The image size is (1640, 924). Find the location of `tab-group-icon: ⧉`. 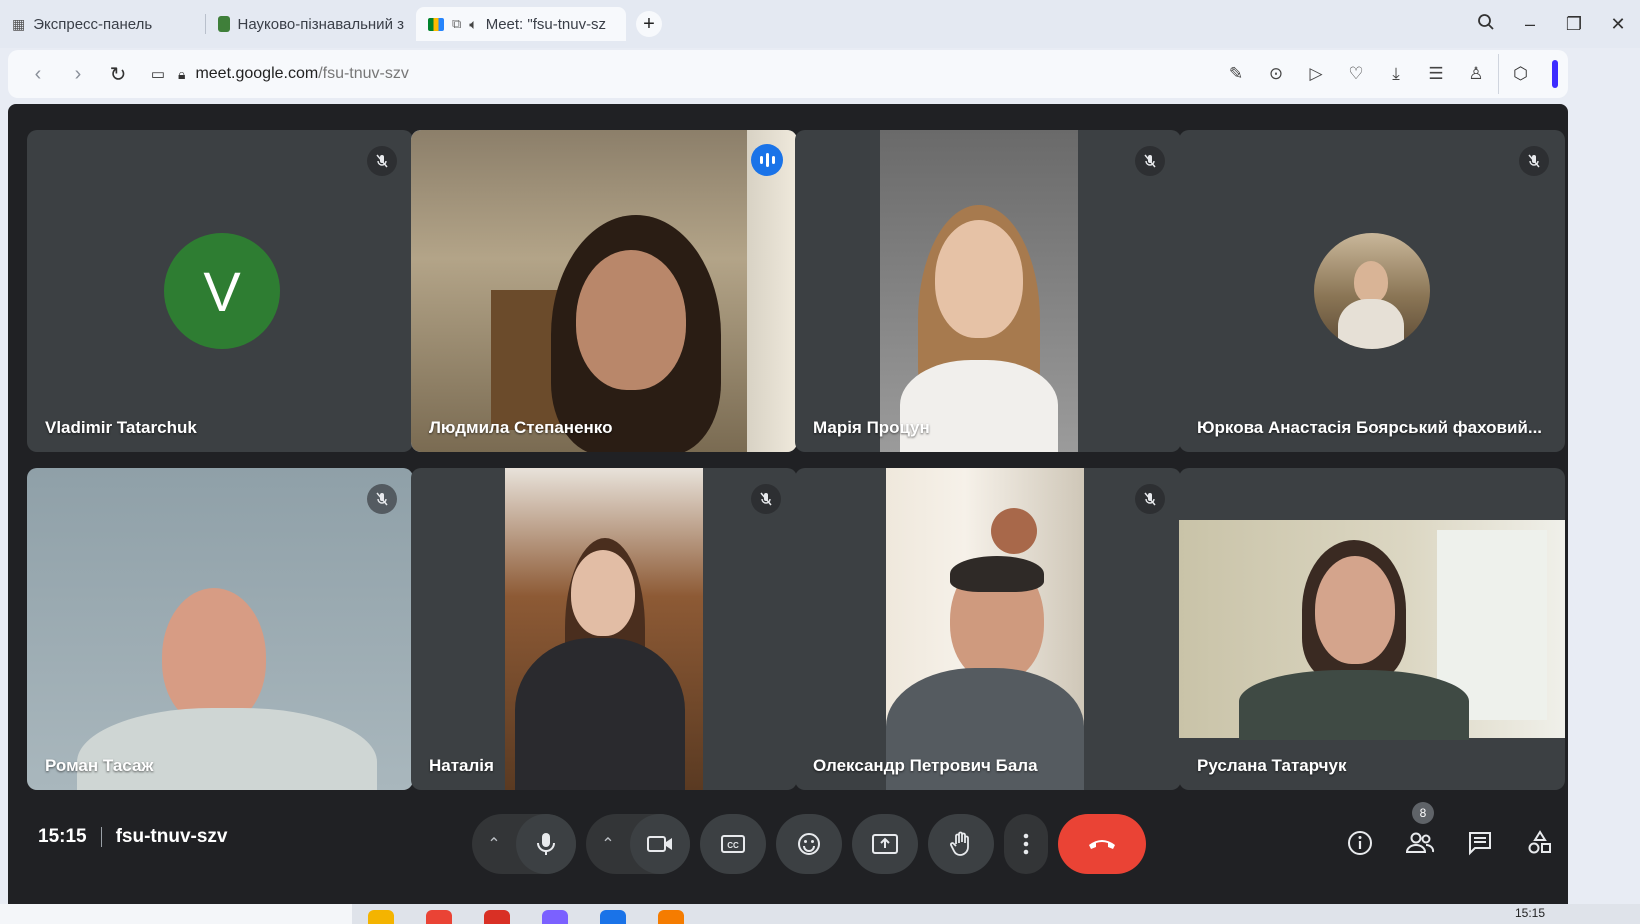

tab-group-icon: ⧉ is located at coordinates (457, 23).